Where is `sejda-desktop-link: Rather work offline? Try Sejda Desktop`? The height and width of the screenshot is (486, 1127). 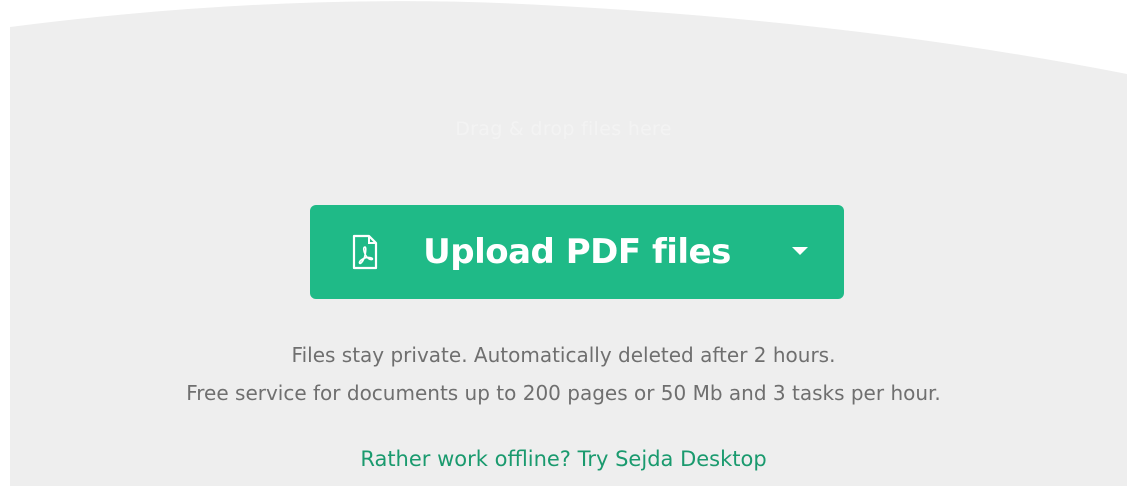
sejda-desktop-link: Rather work offline? Try Sejda Desktop is located at coordinates (563, 459).